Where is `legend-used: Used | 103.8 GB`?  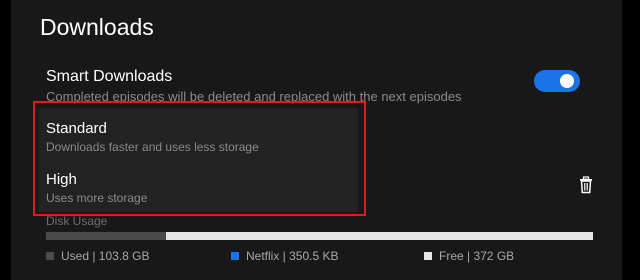 legend-used: Used | 103.8 GB is located at coordinates (98, 256).